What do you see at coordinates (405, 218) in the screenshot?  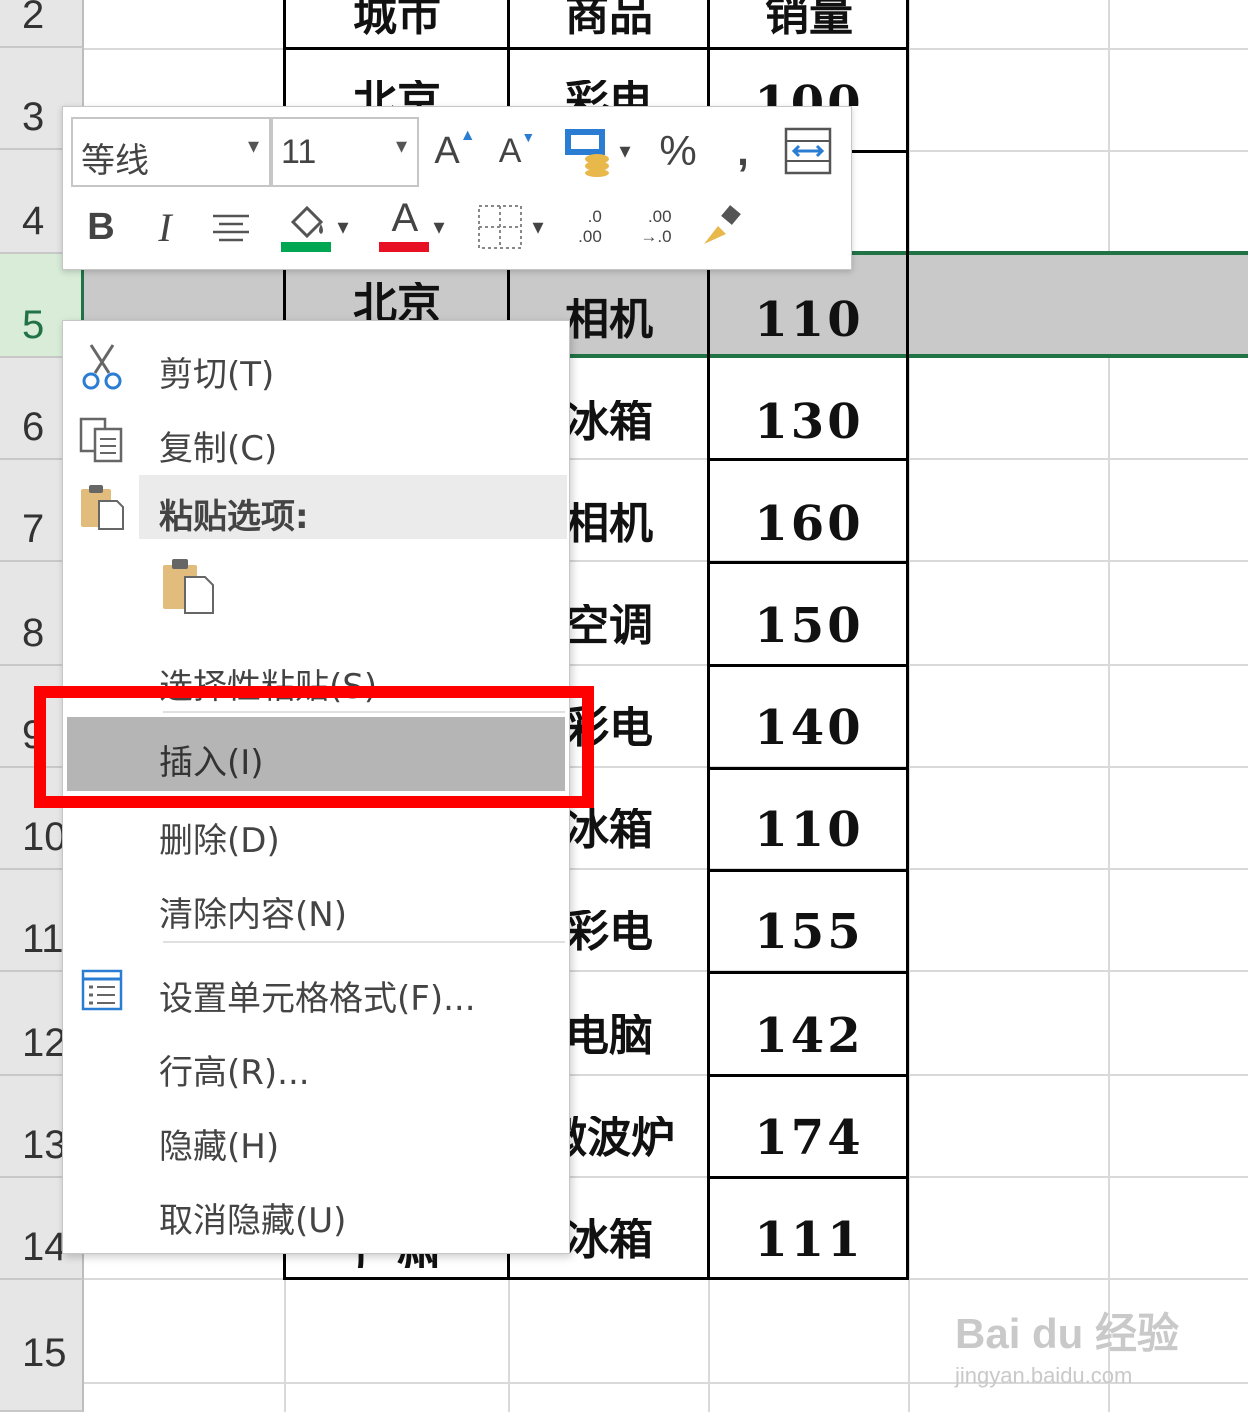 I see `font-color-letter: A` at bounding box center [405, 218].